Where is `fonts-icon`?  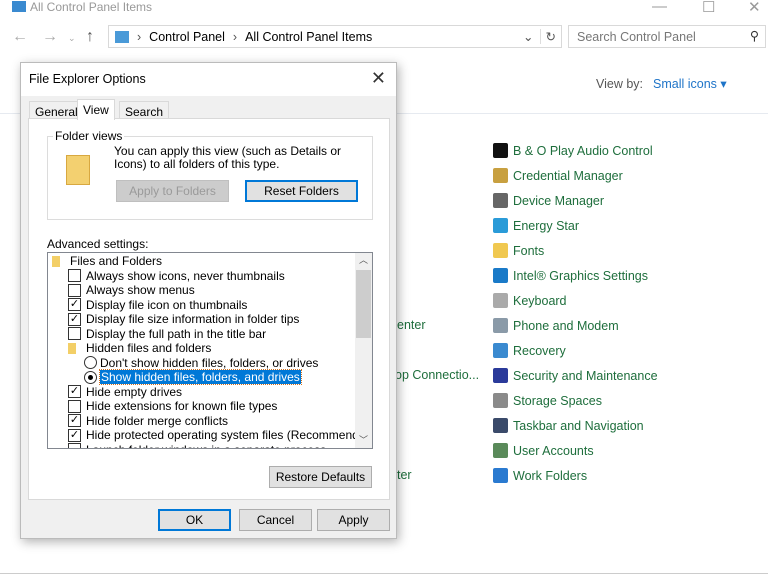 fonts-icon is located at coordinates (500, 250).